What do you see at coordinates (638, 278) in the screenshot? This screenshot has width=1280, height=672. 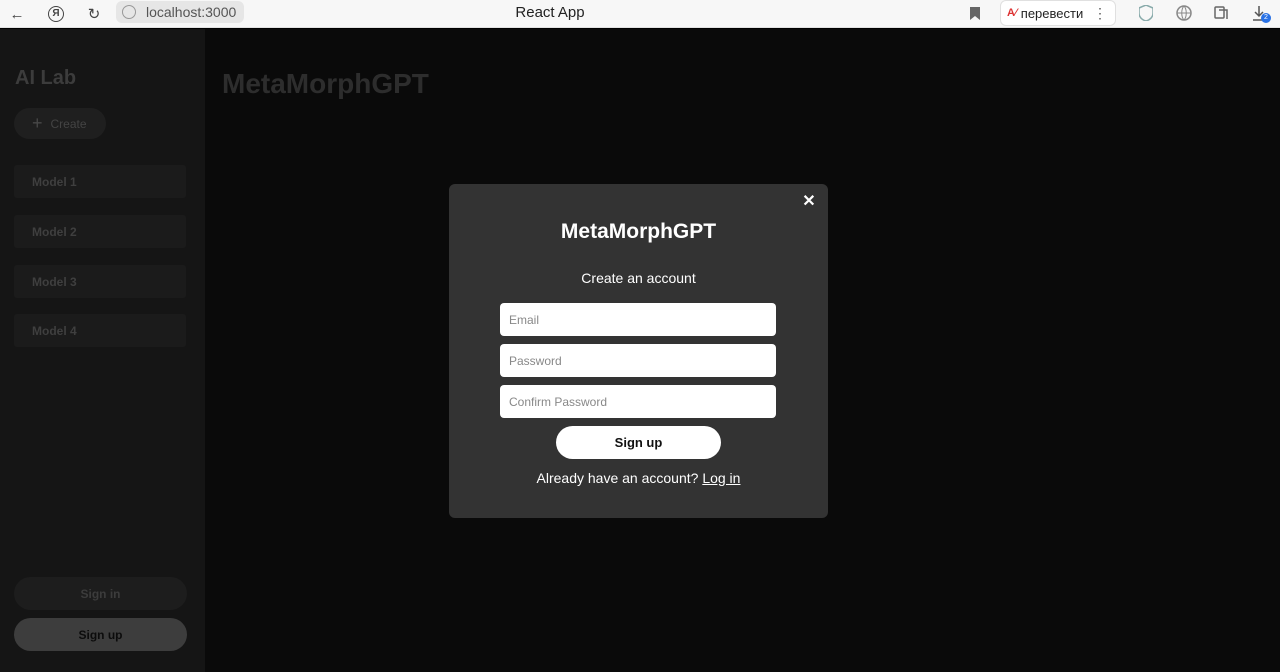 I see `modal-subtitle: Create an account` at bounding box center [638, 278].